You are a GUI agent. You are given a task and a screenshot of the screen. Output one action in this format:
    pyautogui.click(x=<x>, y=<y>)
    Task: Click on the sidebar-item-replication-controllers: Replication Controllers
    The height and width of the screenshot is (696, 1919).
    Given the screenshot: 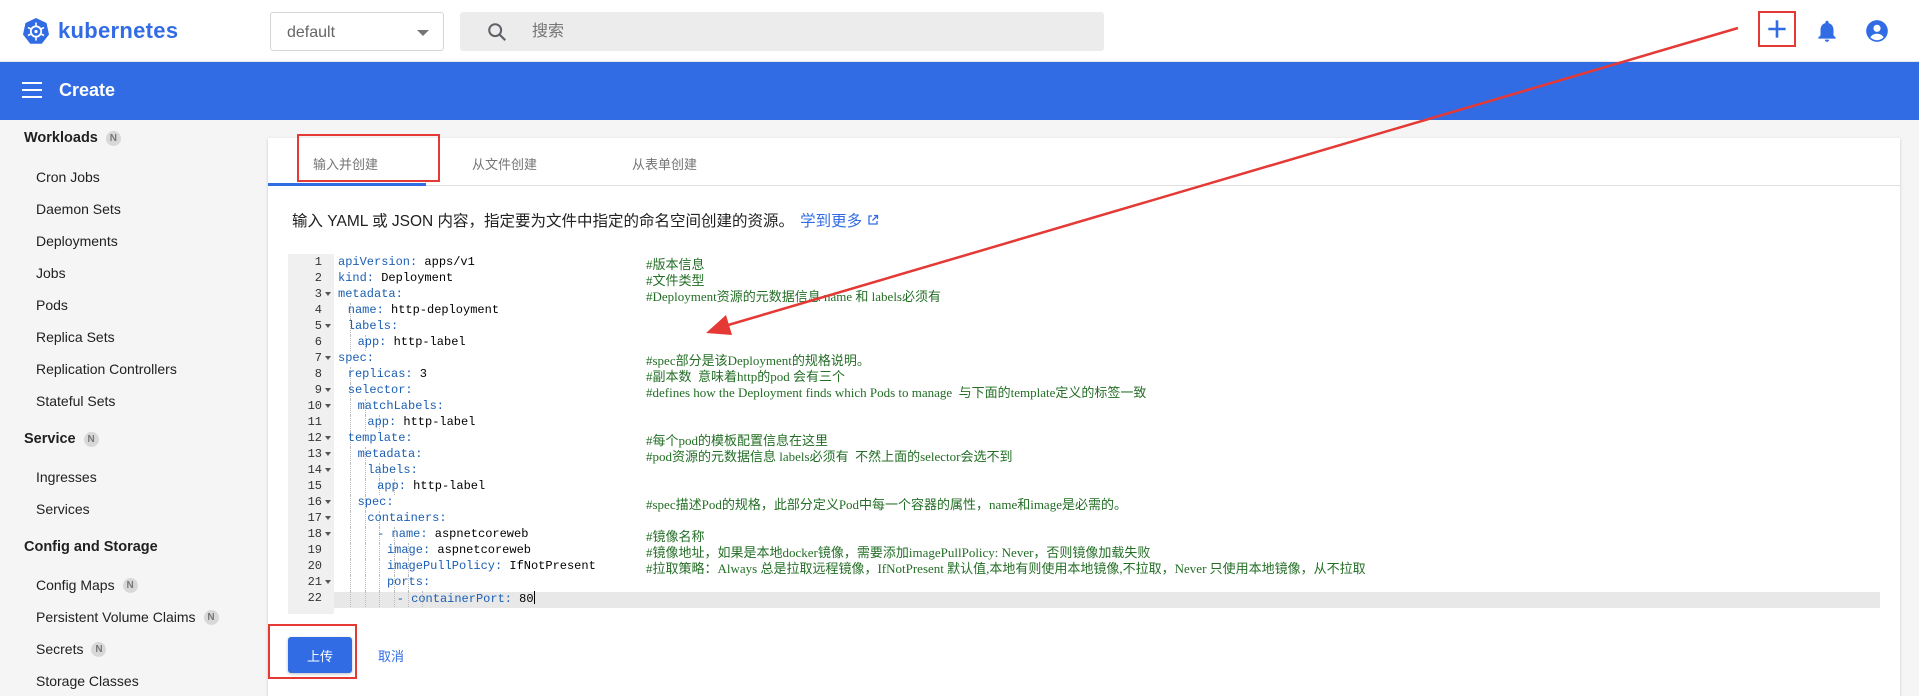 What is the action you would take?
    pyautogui.click(x=106, y=369)
    